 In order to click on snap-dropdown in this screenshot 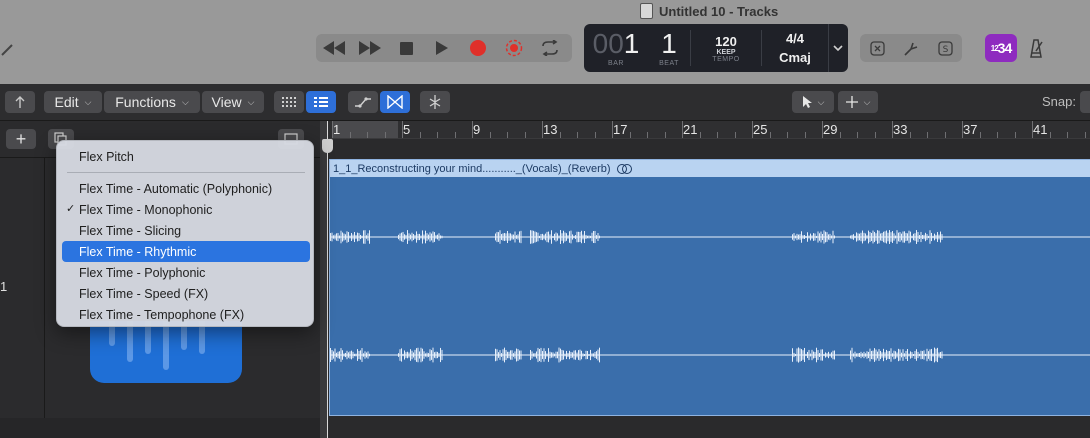, I will do `click(1085, 102)`.